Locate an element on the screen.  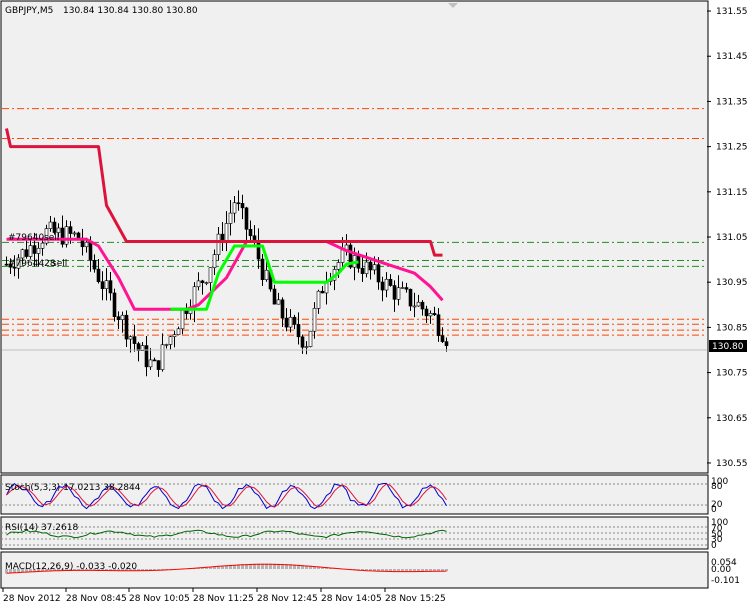
current-price-label: 130.80 is located at coordinates (728, 347).